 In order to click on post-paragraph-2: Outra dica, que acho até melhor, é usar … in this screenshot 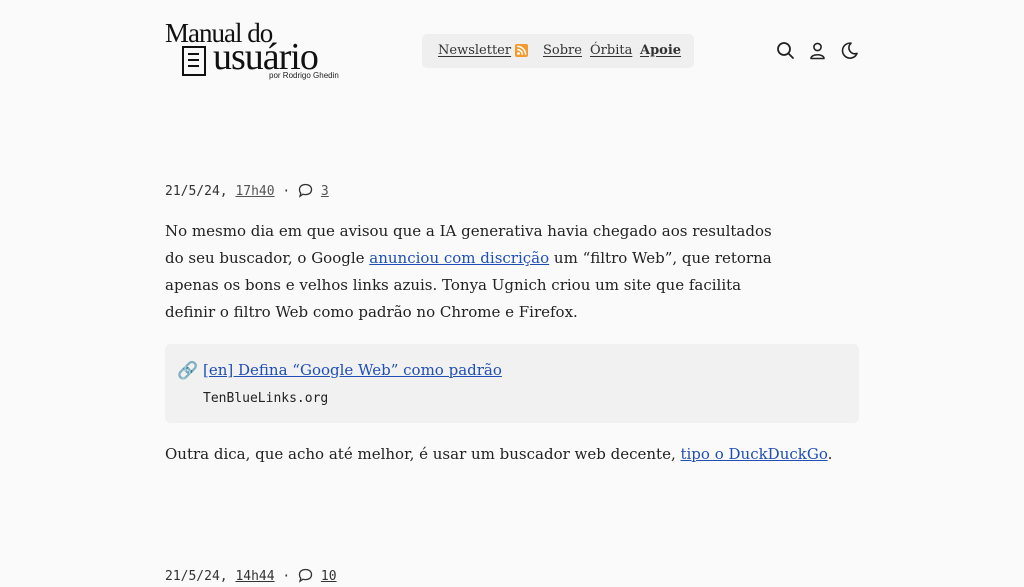, I will do `click(515, 454)`.